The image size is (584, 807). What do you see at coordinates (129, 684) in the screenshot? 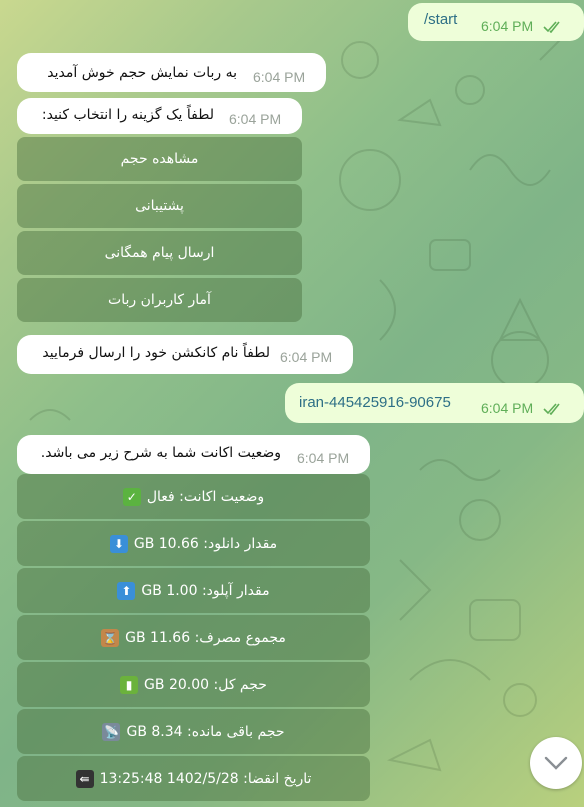
I see `battery-icon: ▮` at bounding box center [129, 684].